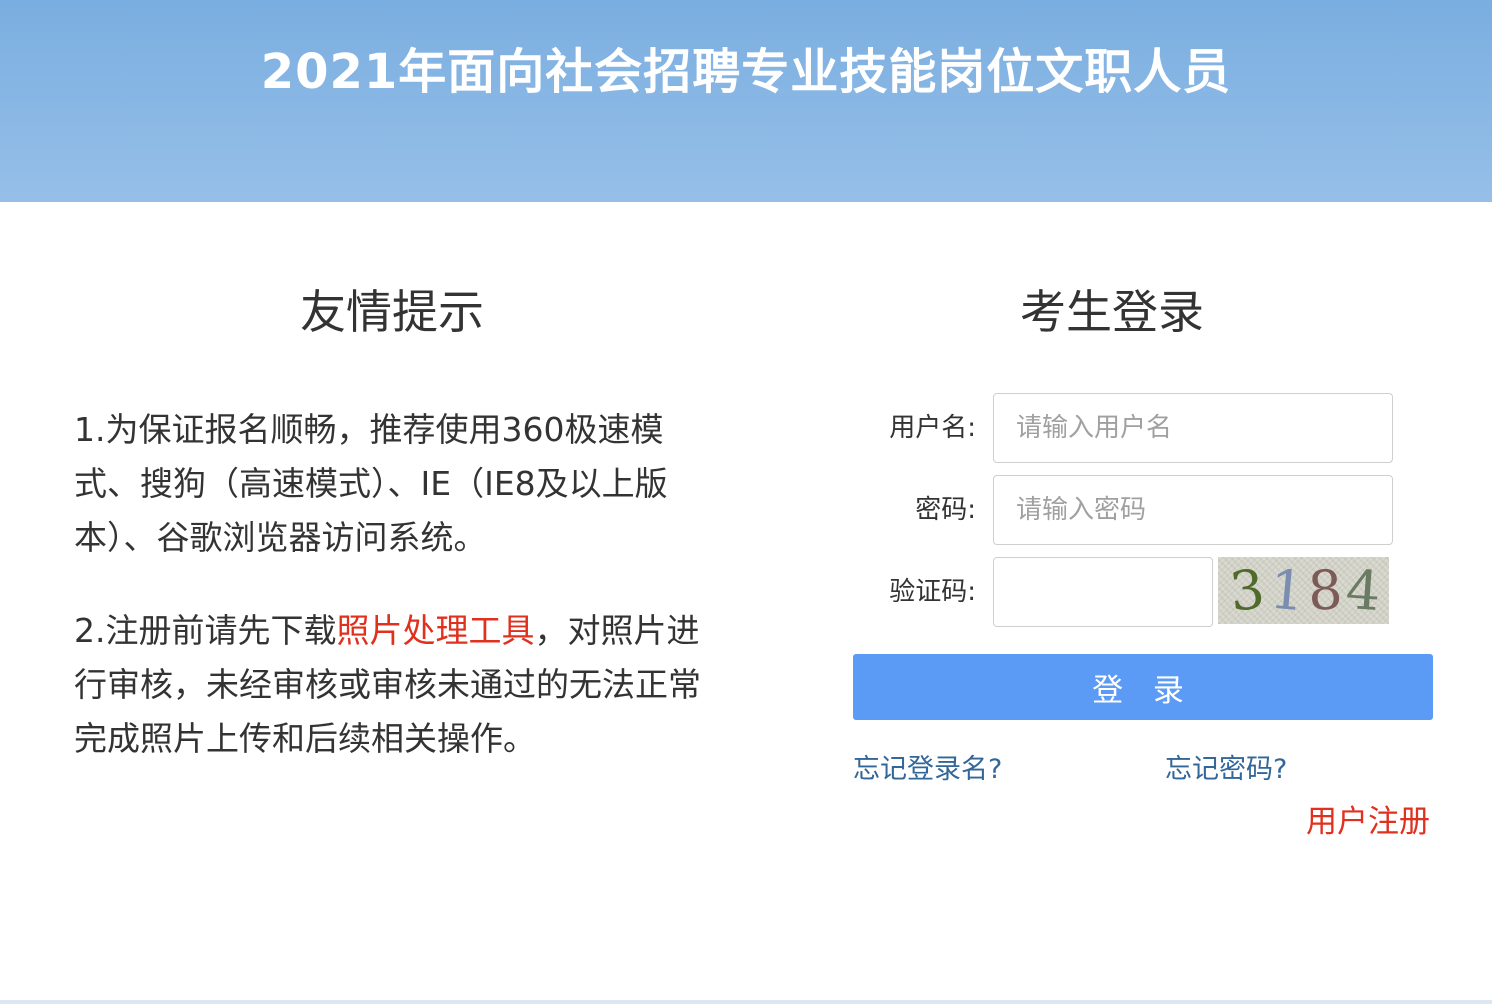  Describe the element at coordinates (1193, 510) in the screenshot. I see `password-input` at that location.